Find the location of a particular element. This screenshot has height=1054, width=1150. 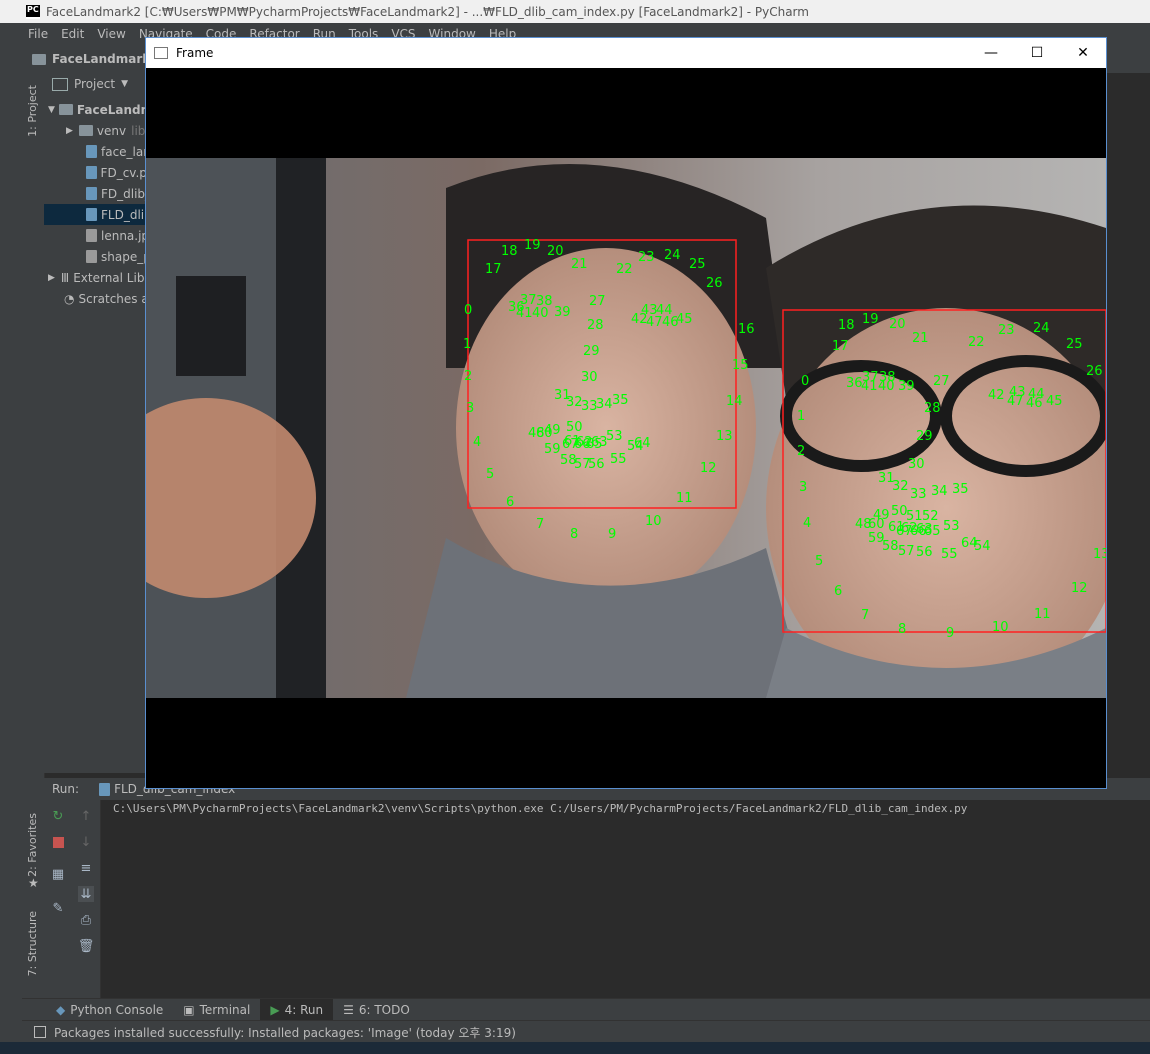

tree-item-venv: ▶ venv lib is located at coordinates (99, 130).